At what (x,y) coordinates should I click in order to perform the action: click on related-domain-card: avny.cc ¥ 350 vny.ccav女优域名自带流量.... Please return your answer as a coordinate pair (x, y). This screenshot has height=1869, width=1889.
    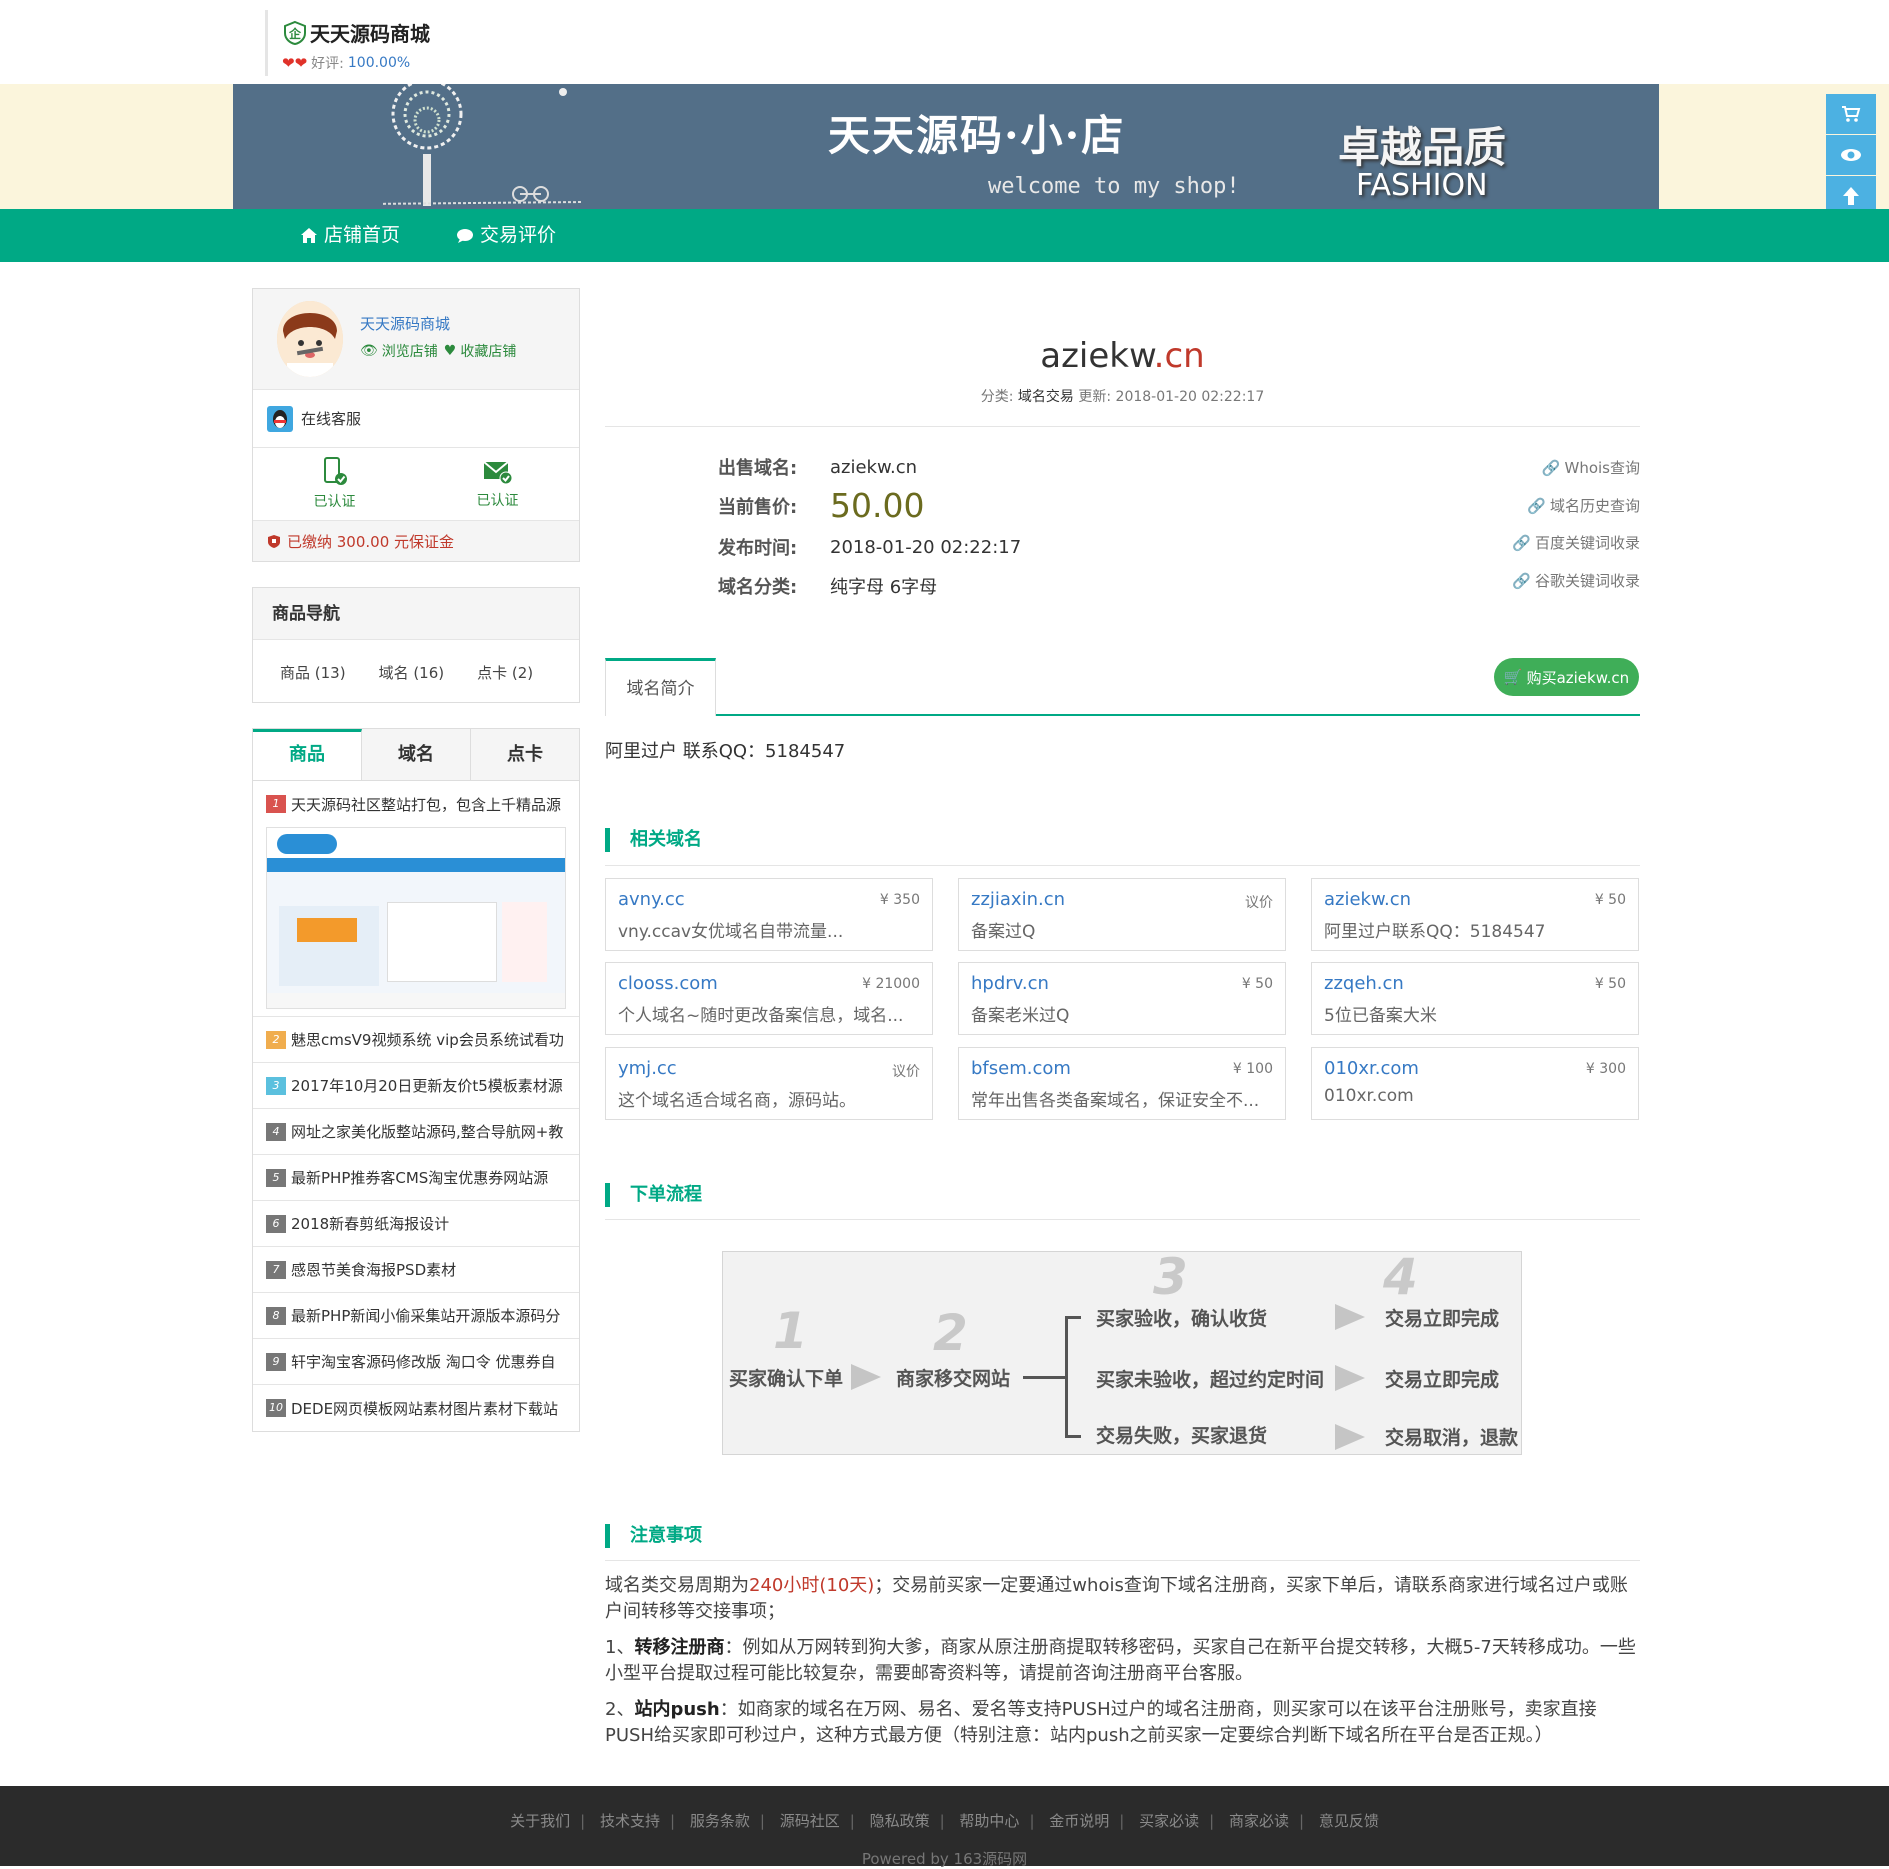
    Looking at the image, I should click on (769, 914).